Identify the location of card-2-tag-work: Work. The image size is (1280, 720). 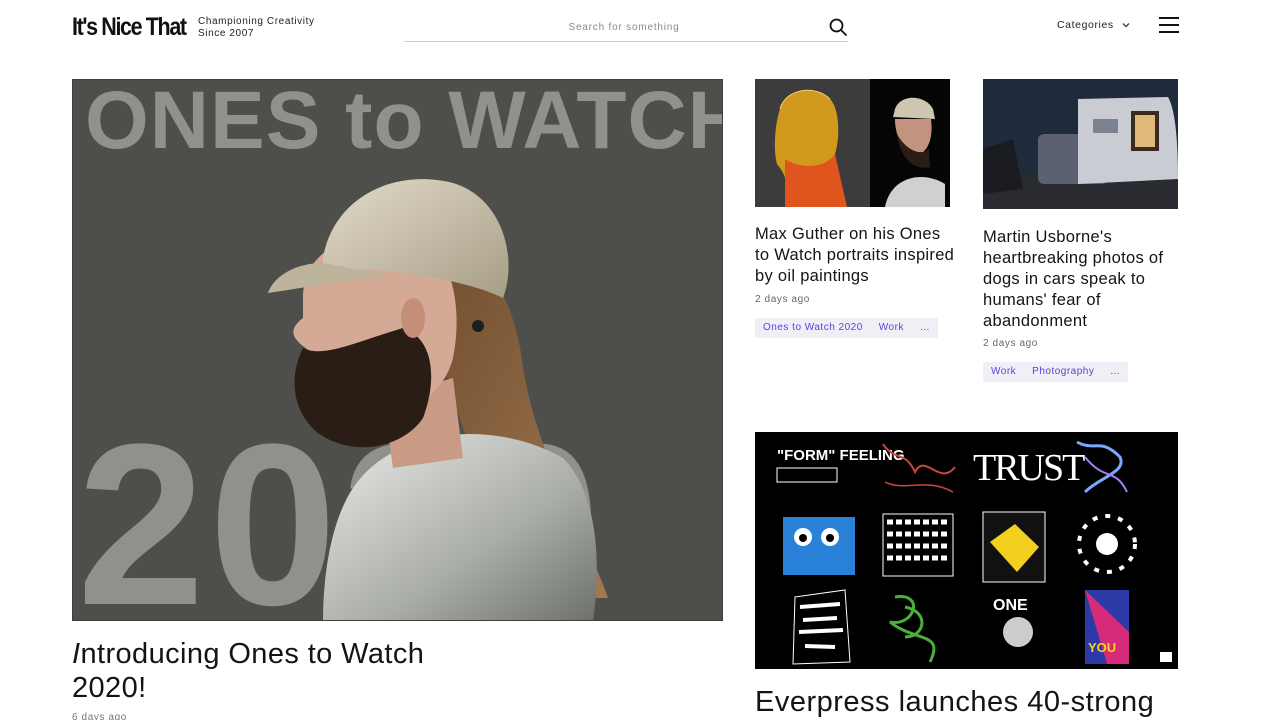
(1003, 372).